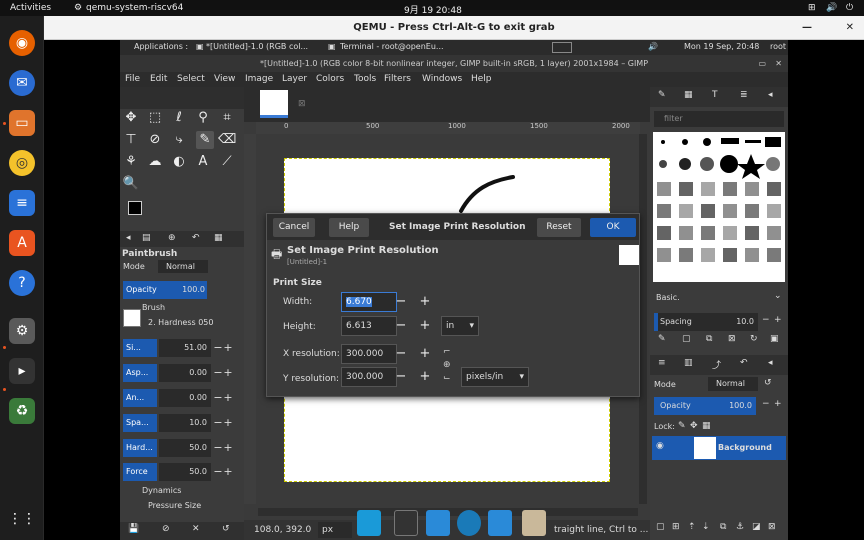 The height and width of the screenshot is (540, 864). I want to click on power-icon: ⏻, so click(849, 8).